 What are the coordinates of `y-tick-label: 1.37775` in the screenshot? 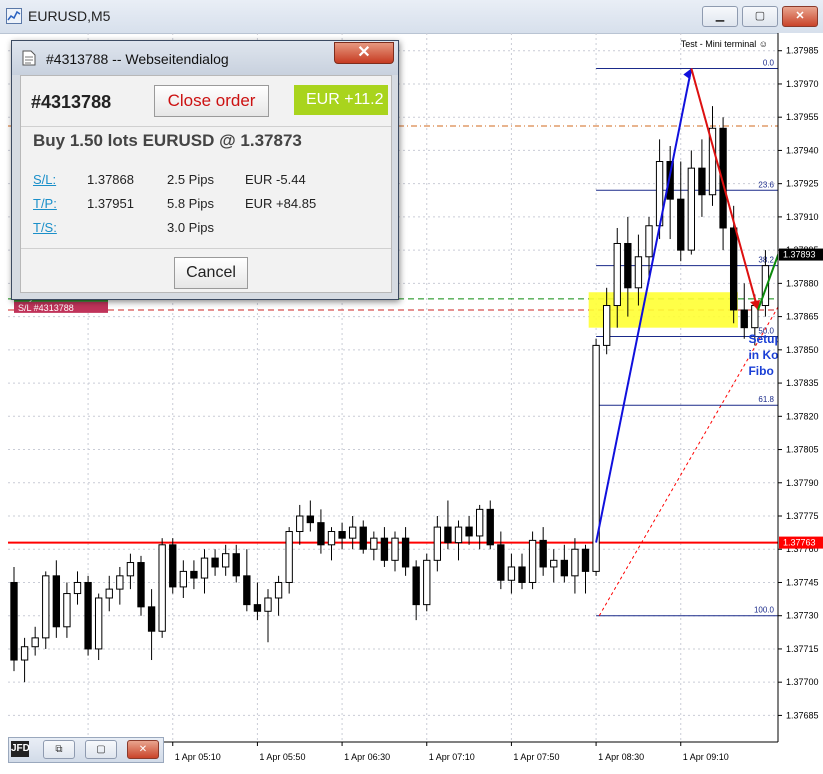 It's located at (802, 516).